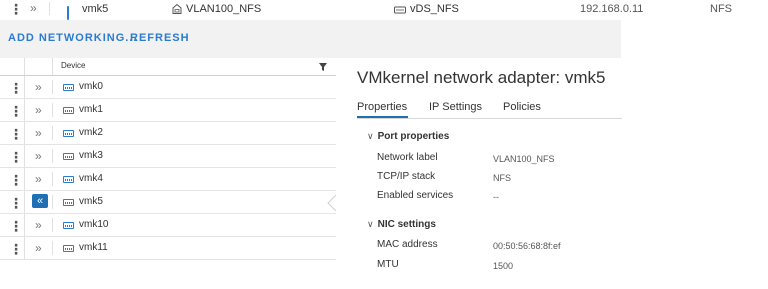 Image resolution: width=768 pixels, height=289 pixels. What do you see at coordinates (160, 38) in the screenshot?
I see `refresh-button: REFRESH` at bounding box center [160, 38].